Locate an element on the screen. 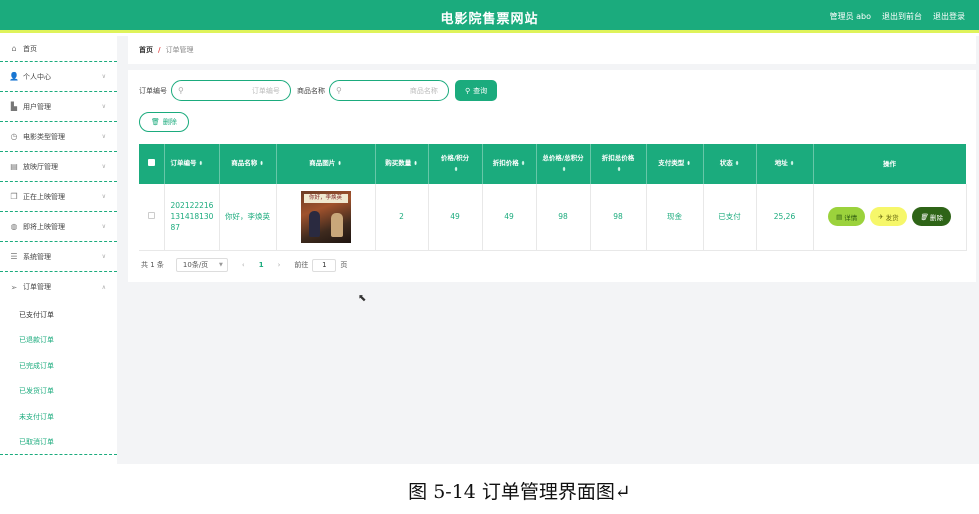  sidebar-item-label: 即将上映管理 is located at coordinates (44, 226).